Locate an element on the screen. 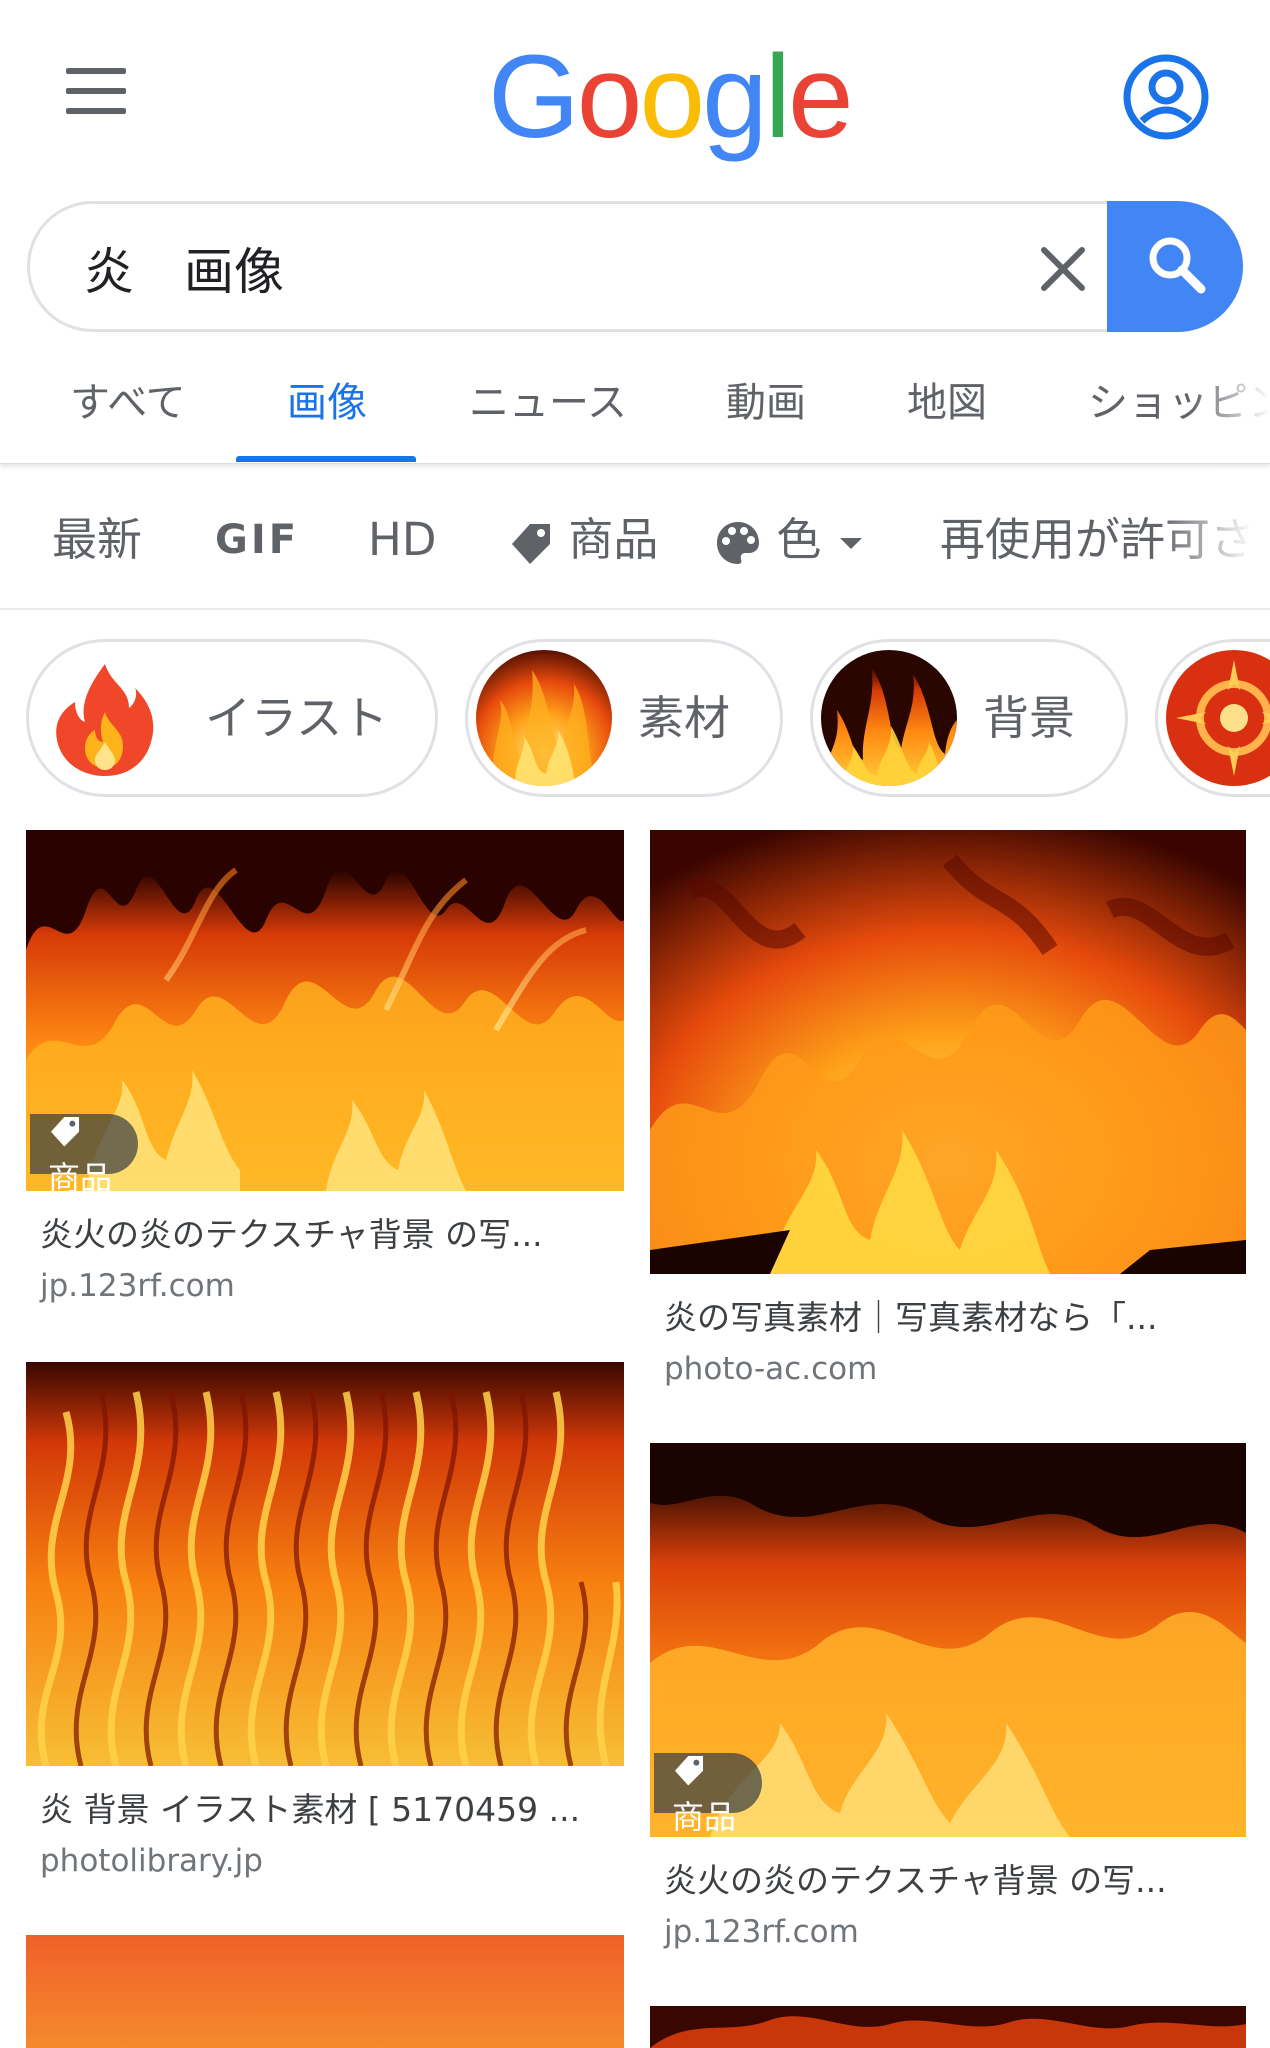 This screenshot has width=1270, height=2048. search-input is located at coordinates (534, 268).